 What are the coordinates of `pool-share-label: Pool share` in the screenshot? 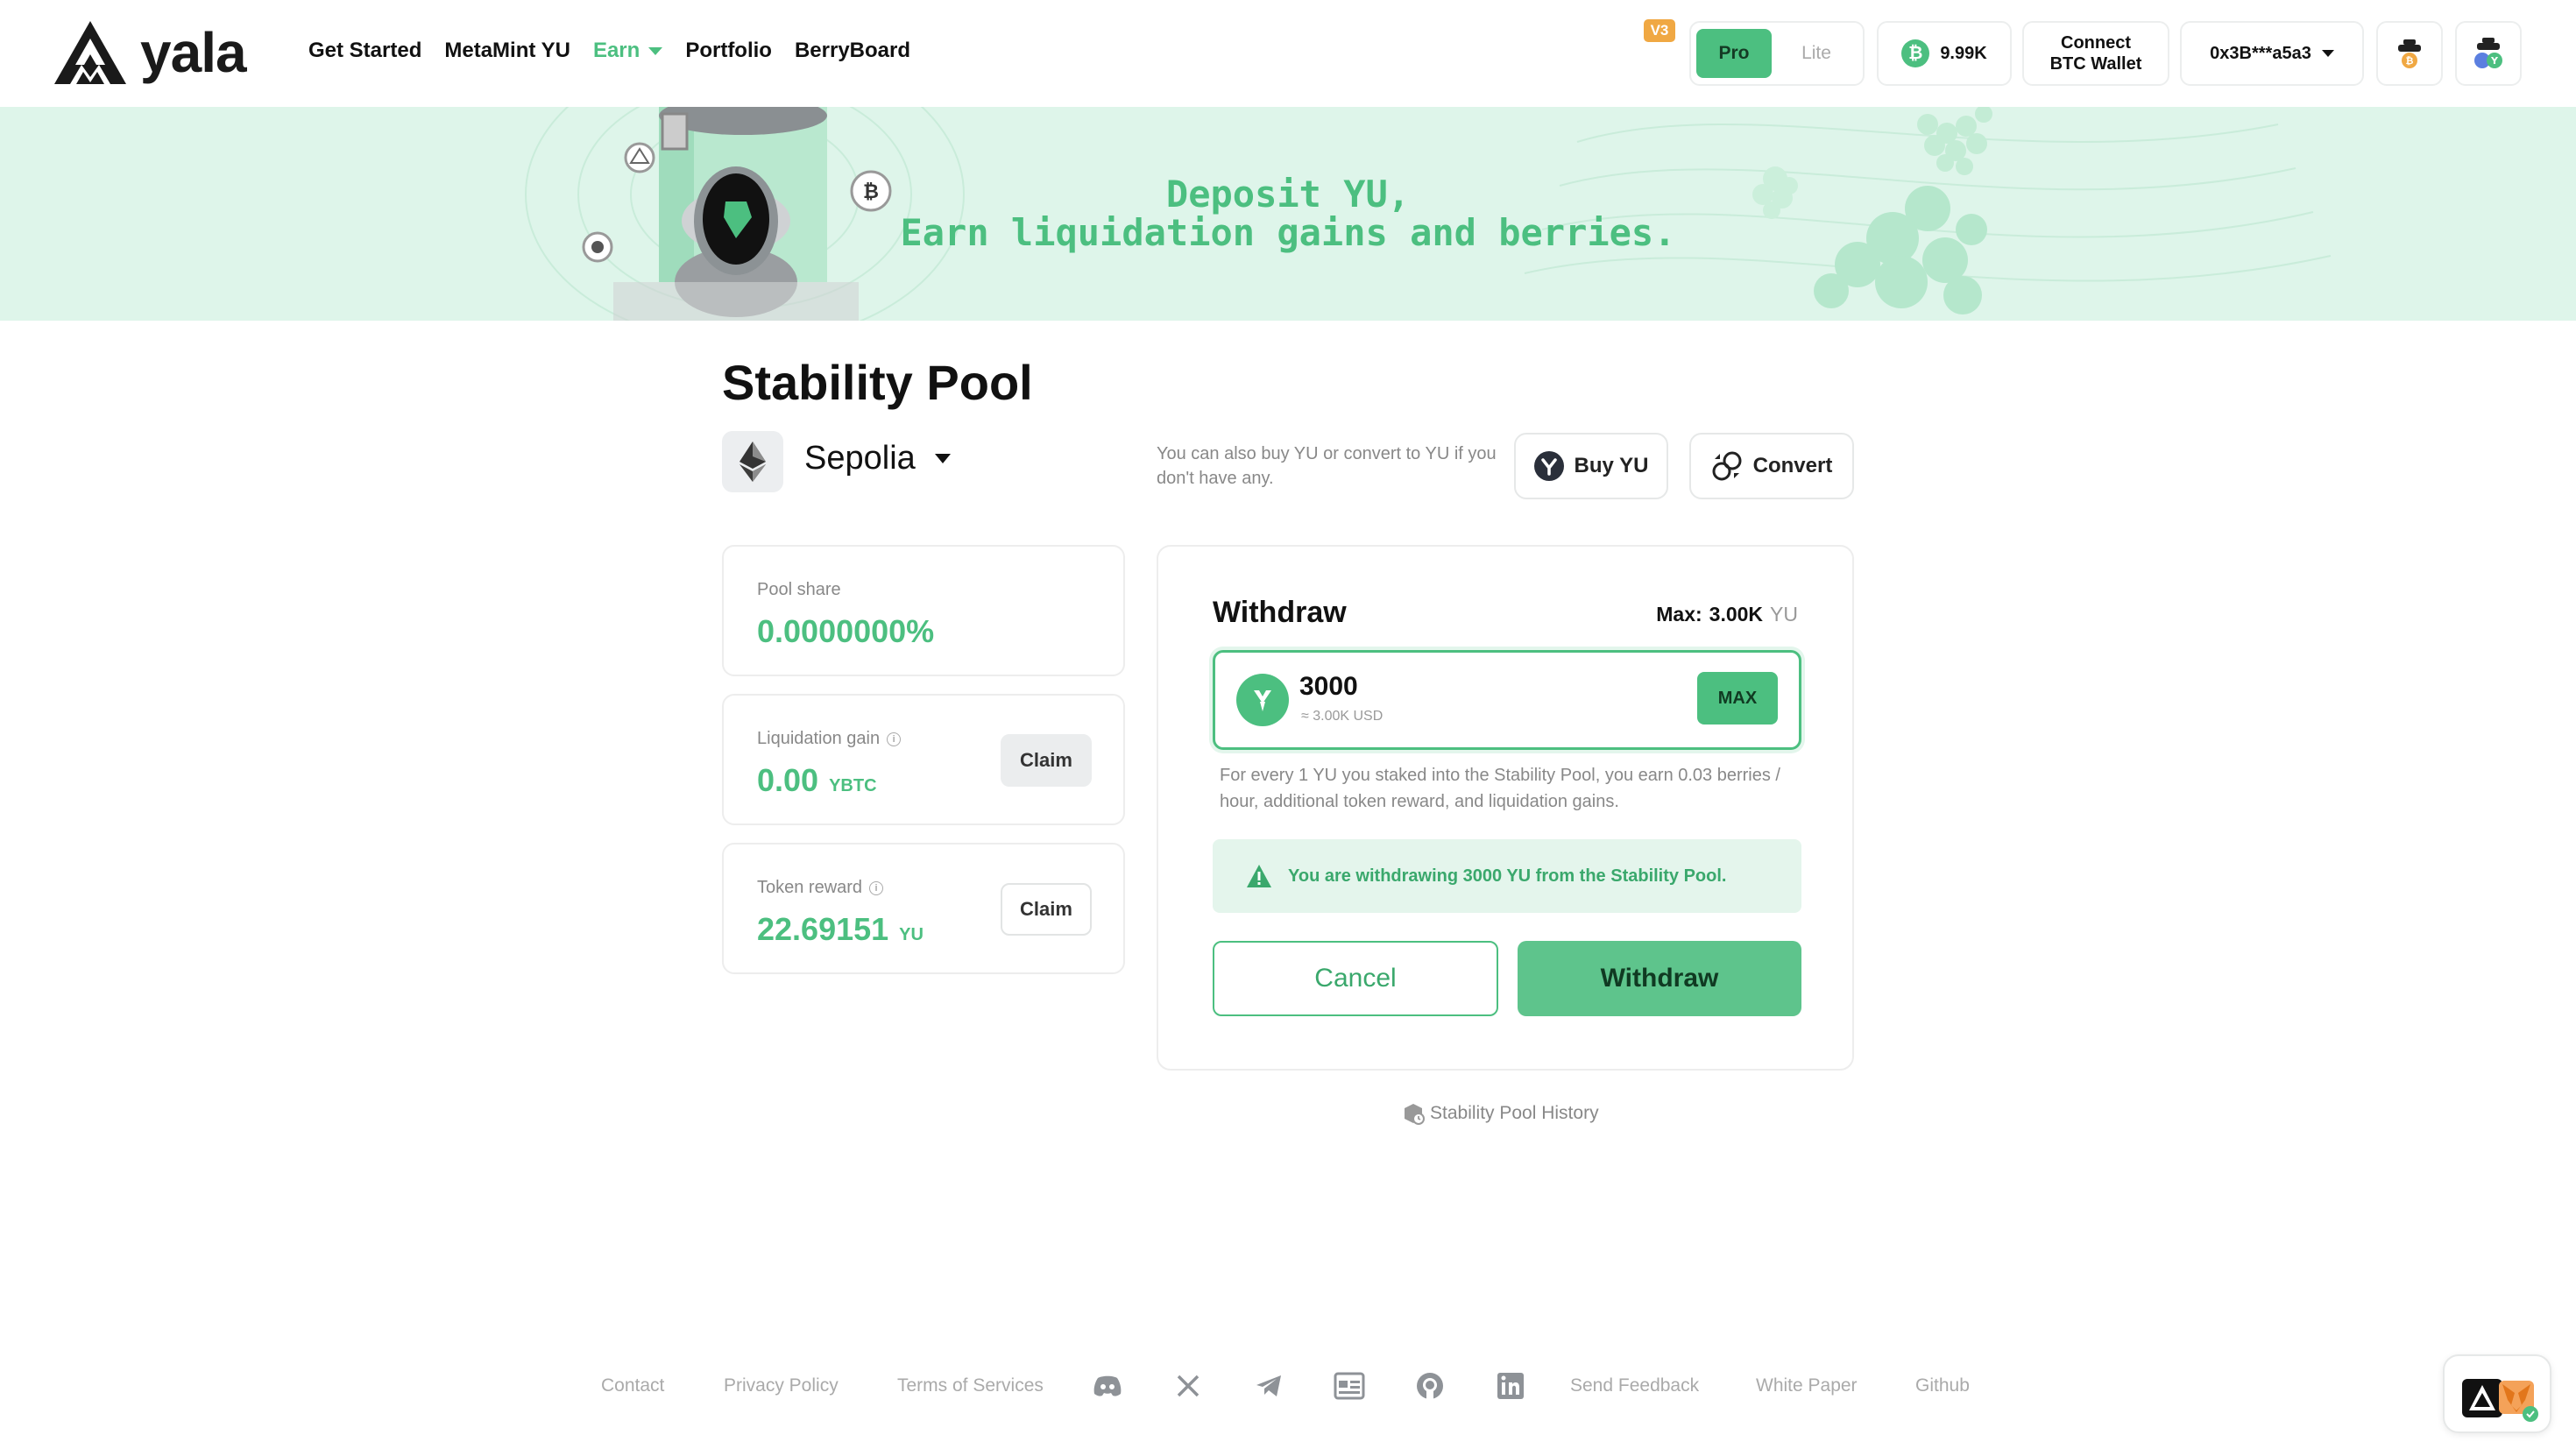 It's located at (799, 589).